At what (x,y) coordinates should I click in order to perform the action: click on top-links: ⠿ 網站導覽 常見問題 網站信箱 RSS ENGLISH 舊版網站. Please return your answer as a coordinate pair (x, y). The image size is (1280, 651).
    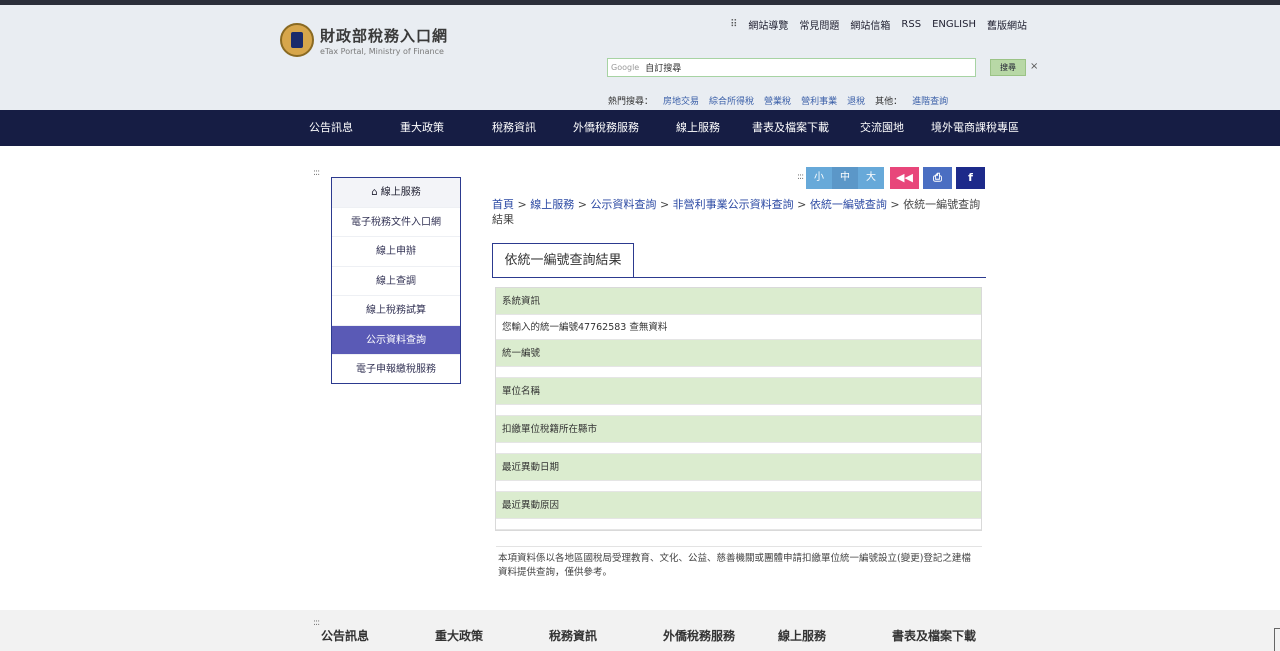
    Looking at the image, I should click on (878, 24).